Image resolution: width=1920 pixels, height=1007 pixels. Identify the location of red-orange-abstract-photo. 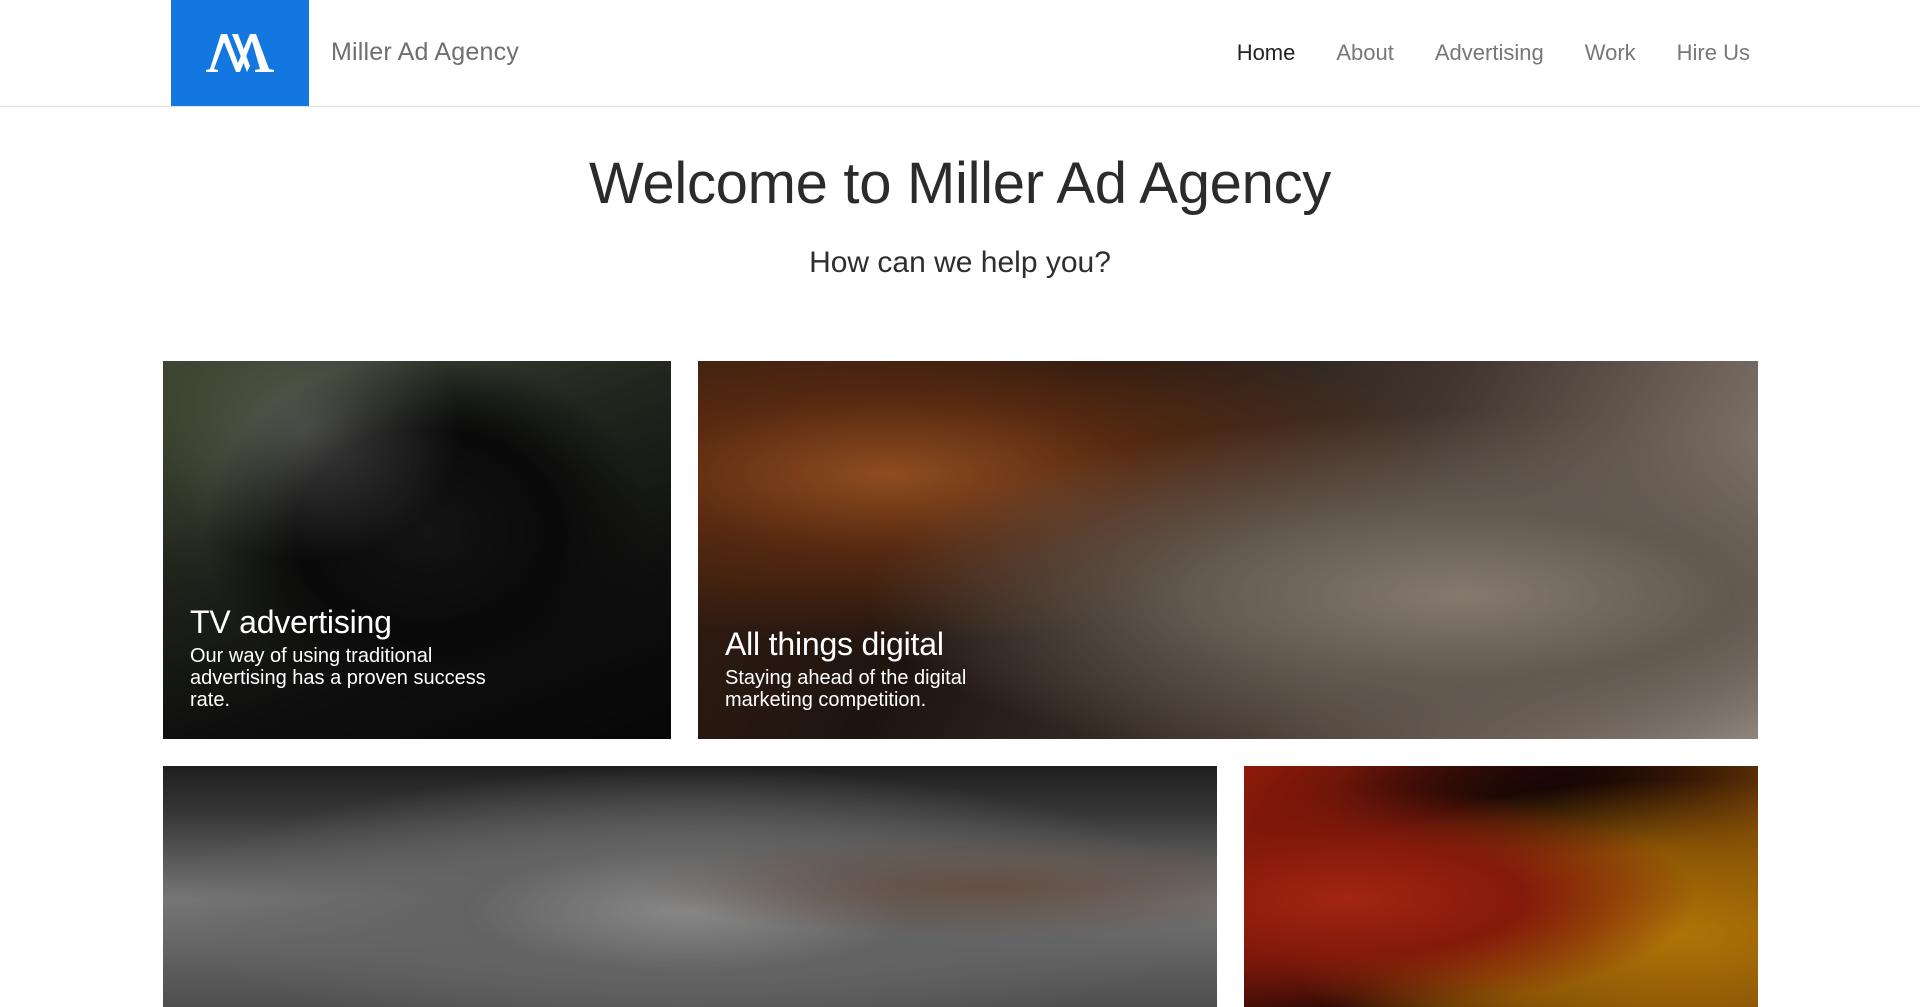
(1501, 886).